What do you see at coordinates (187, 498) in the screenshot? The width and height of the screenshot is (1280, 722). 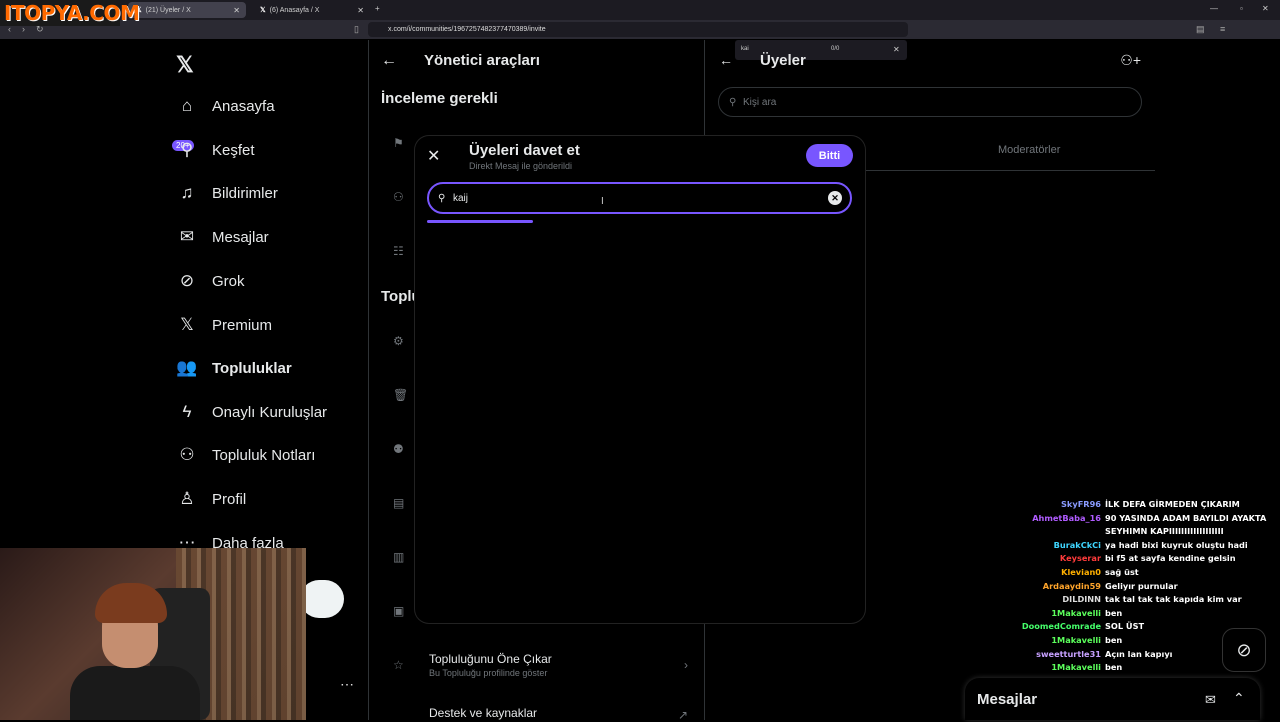 I see `user-icon: ♙` at bounding box center [187, 498].